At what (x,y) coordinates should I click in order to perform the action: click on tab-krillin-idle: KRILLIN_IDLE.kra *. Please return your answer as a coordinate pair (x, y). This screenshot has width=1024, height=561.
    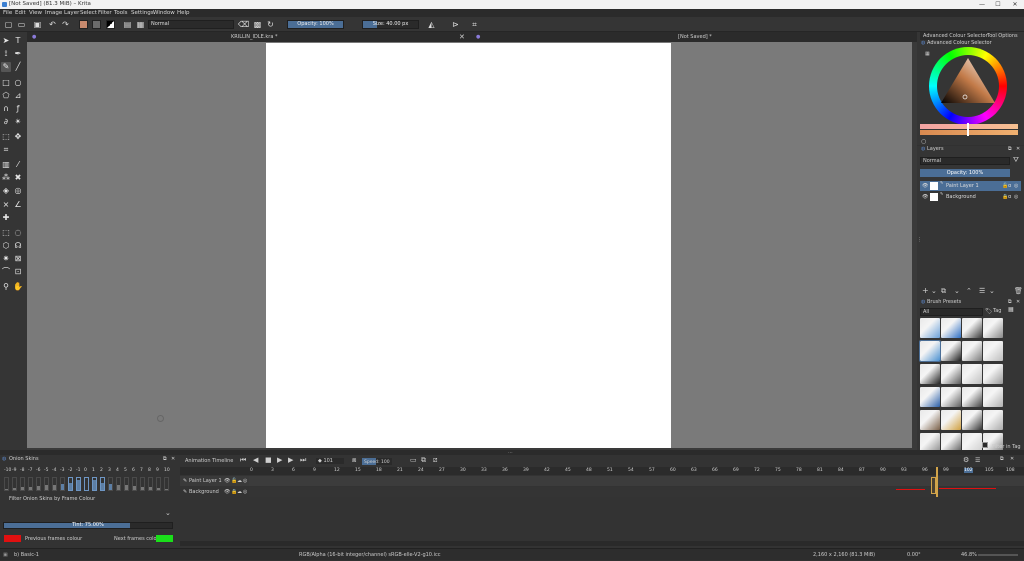
    Looking at the image, I should click on (254, 37).